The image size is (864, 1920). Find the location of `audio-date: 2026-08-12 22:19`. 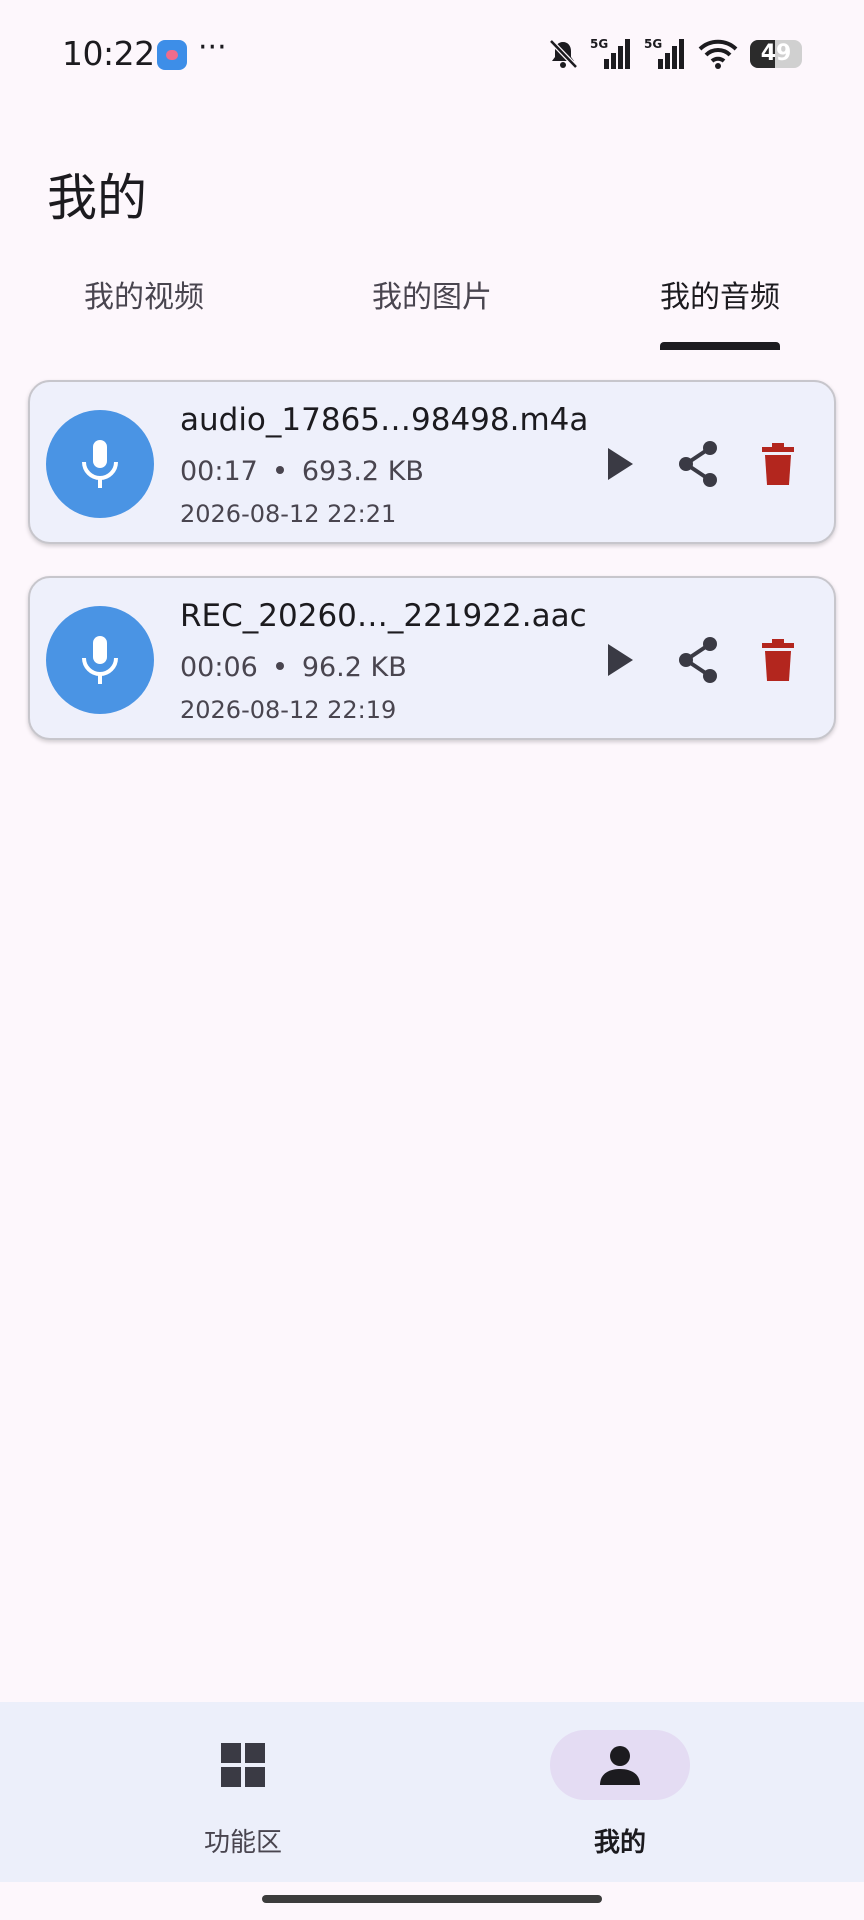

audio-date: 2026-08-12 22:19 is located at coordinates (288, 710).